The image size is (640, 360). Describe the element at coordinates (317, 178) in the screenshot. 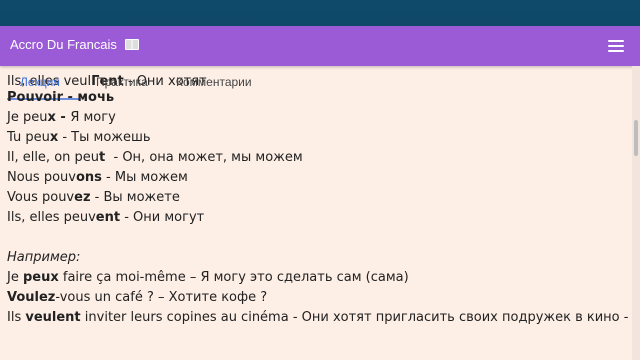

I see `conjugation-line: Nous pouvons - Мы можем` at that location.